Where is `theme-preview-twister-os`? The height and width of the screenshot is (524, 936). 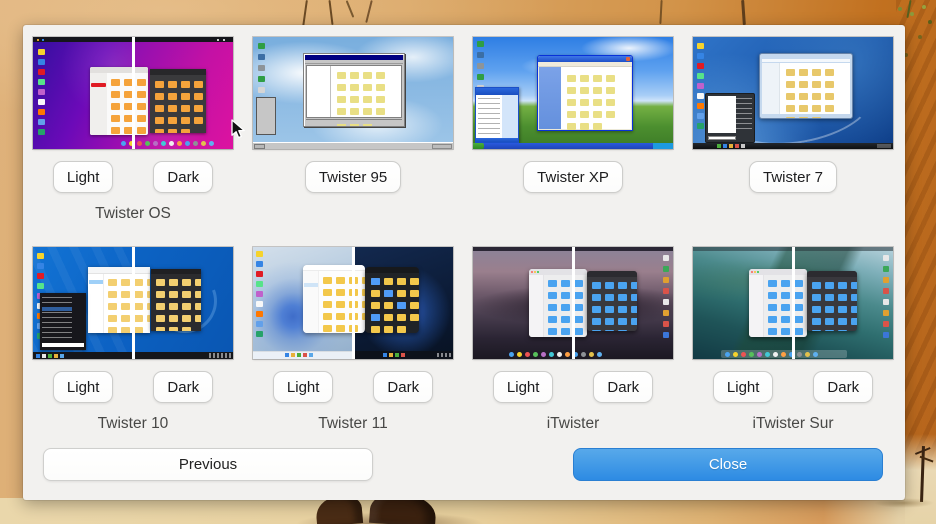 theme-preview-twister-os is located at coordinates (133, 93).